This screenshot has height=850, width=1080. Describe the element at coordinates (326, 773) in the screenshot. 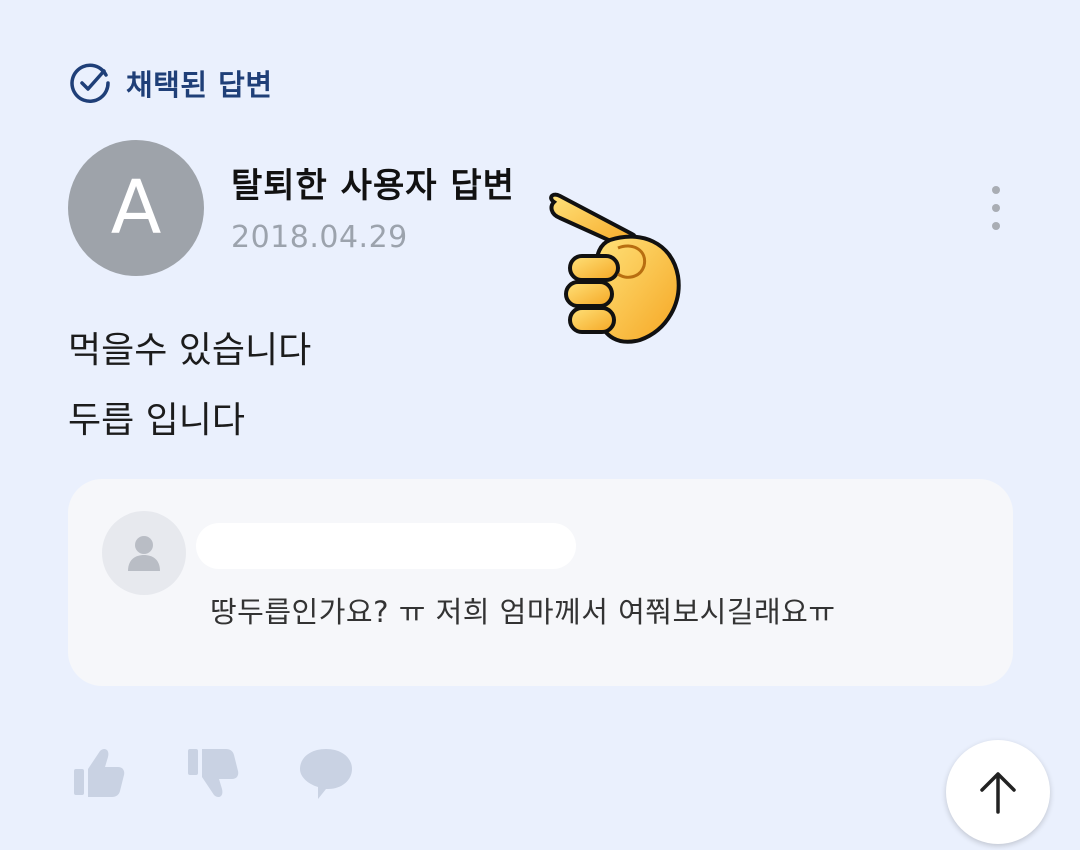

I see `speech-bubble-icon` at that location.